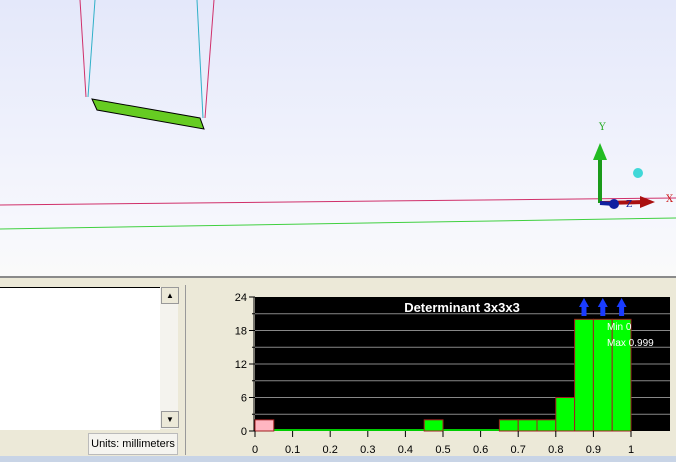 The width and height of the screenshot is (676, 462). What do you see at coordinates (148, 114) in the screenshot?
I see `green-plate` at bounding box center [148, 114].